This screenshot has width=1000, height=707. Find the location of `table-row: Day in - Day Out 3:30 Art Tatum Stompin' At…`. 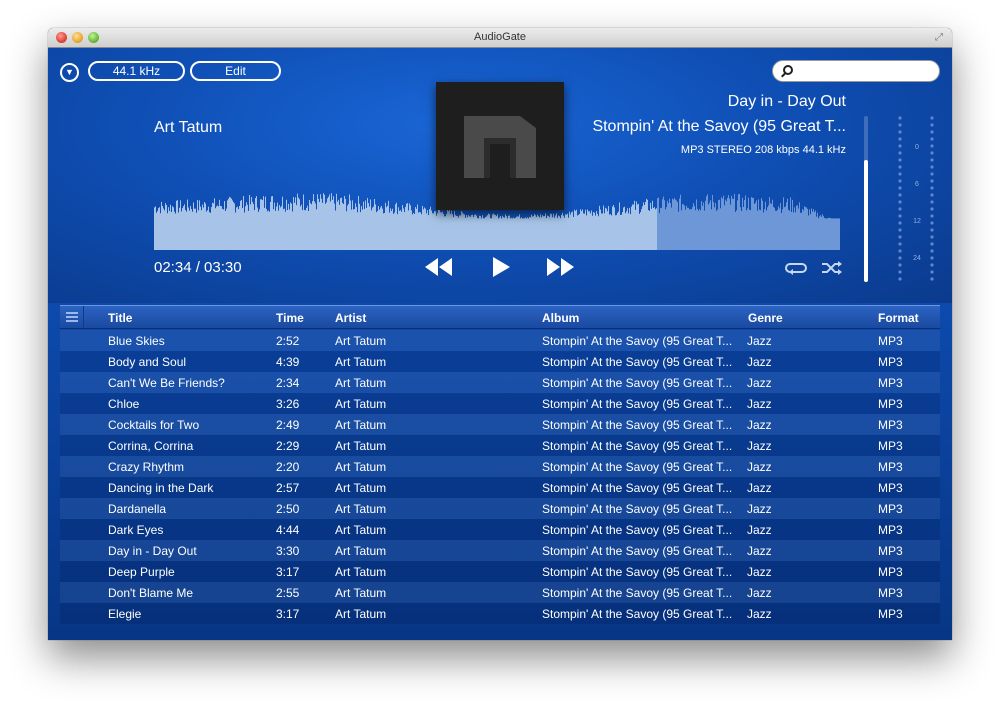

table-row: Day in - Day Out 3:30 Art Tatum Stompin' At… is located at coordinates (500, 550).